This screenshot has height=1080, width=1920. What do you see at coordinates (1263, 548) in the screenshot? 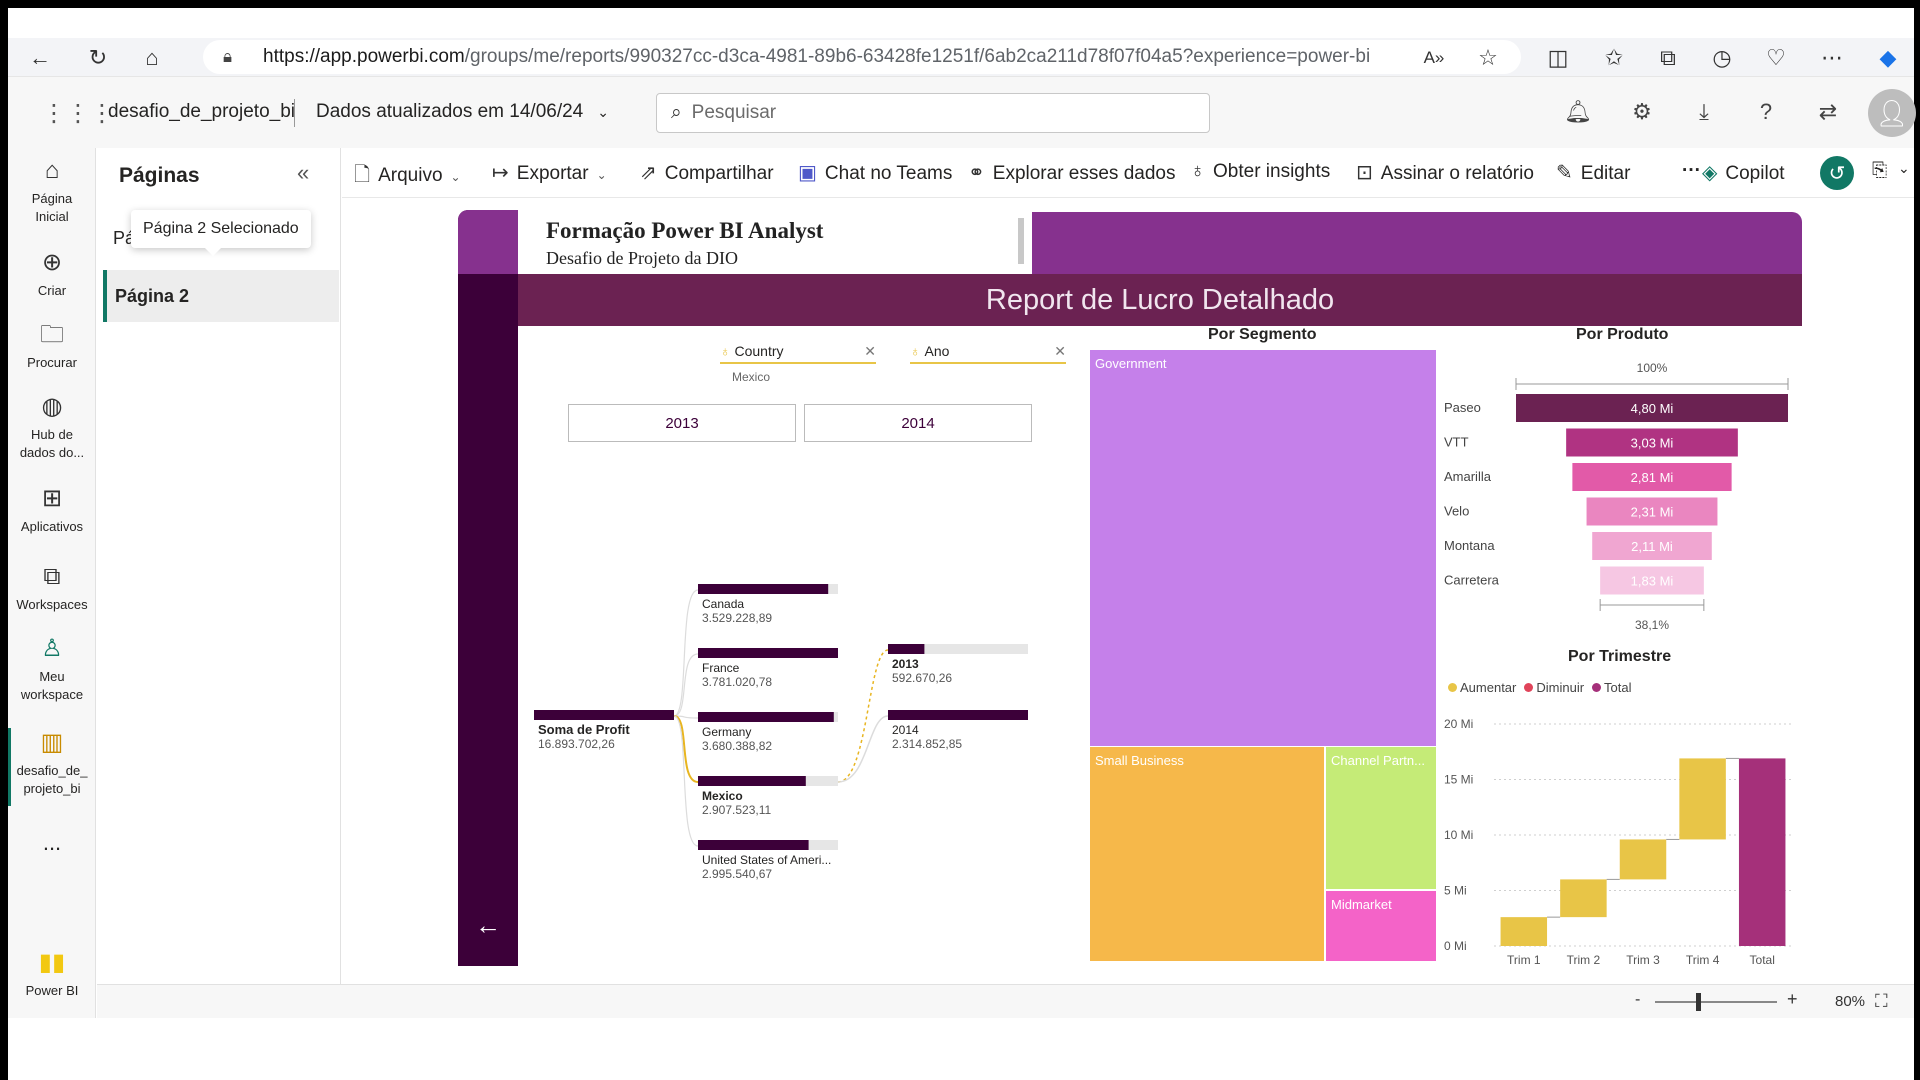
I see `treemap-government: Government` at bounding box center [1263, 548].